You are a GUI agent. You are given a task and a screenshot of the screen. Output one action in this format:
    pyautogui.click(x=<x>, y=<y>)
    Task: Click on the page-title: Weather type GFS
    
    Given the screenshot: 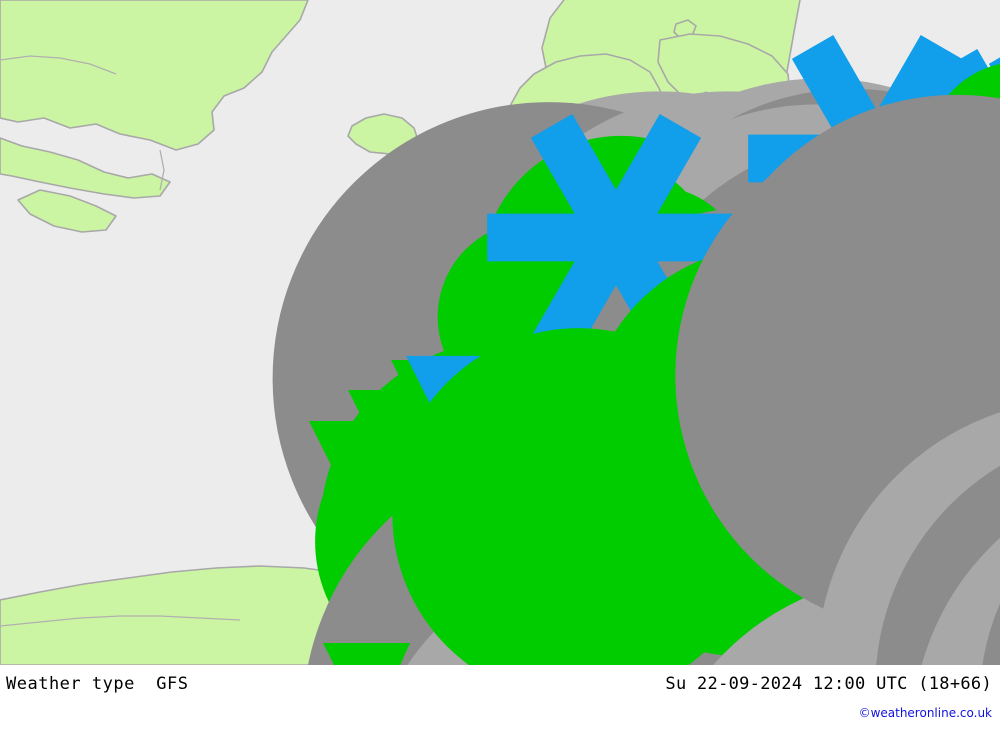 What is the action you would take?
    pyautogui.click(x=97, y=684)
    